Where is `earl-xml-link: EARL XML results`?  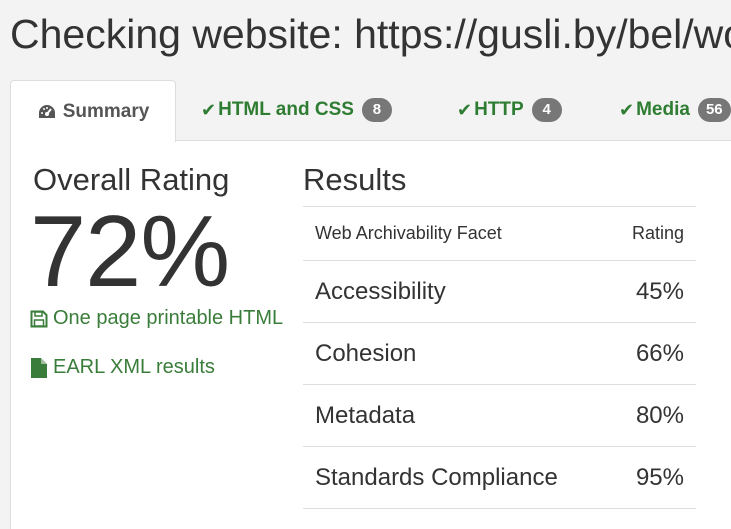 earl-xml-link: EARL XML results is located at coordinates (122, 367).